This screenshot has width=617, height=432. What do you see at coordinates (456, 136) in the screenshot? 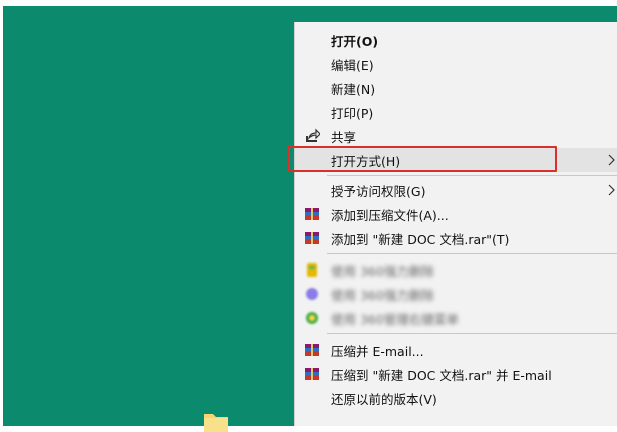
I see `menu-item-share: 共享` at bounding box center [456, 136].